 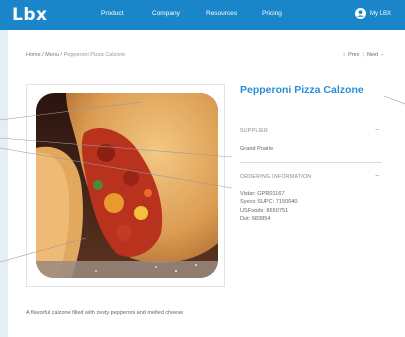 What do you see at coordinates (311, 162) in the screenshot?
I see `section-divider` at bounding box center [311, 162].